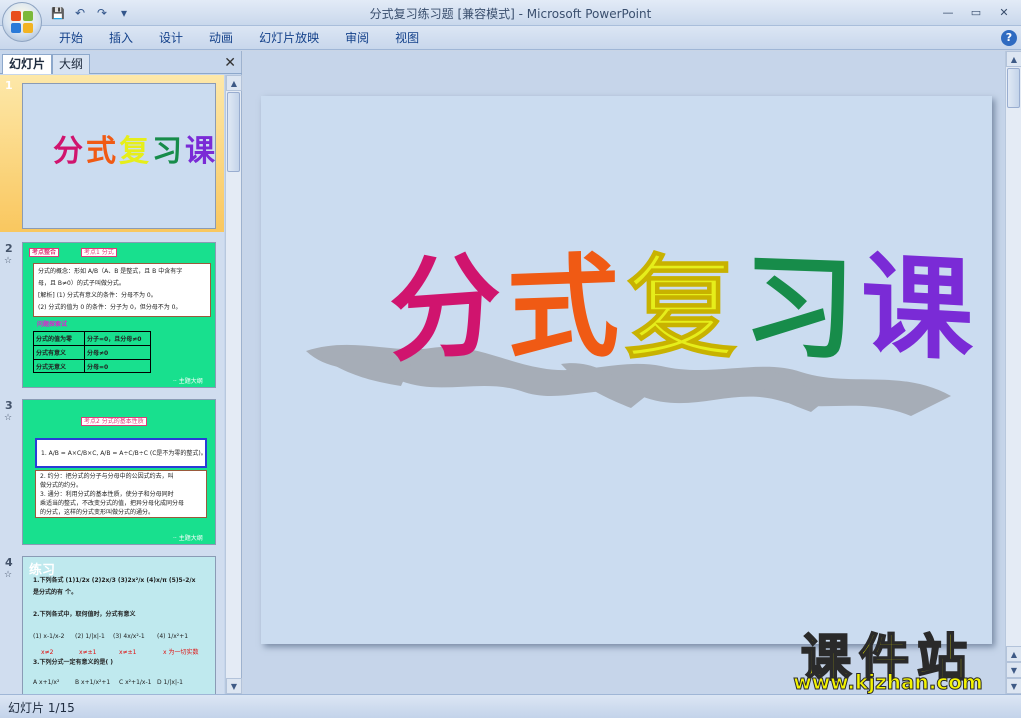 This screenshot has height=718, width=1021. I want to click on tab-animations: 动画, so click(221, 38).